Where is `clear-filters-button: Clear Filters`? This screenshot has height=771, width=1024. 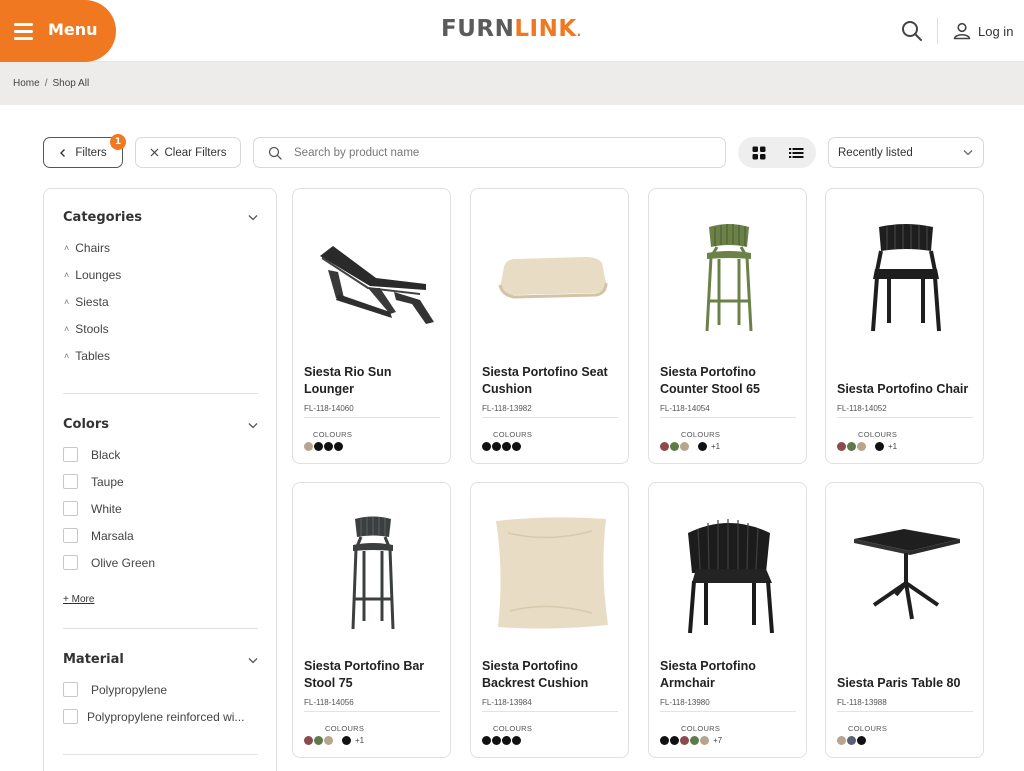
clear-filters-button: Clear Filters is located at coordinates (188, 152).